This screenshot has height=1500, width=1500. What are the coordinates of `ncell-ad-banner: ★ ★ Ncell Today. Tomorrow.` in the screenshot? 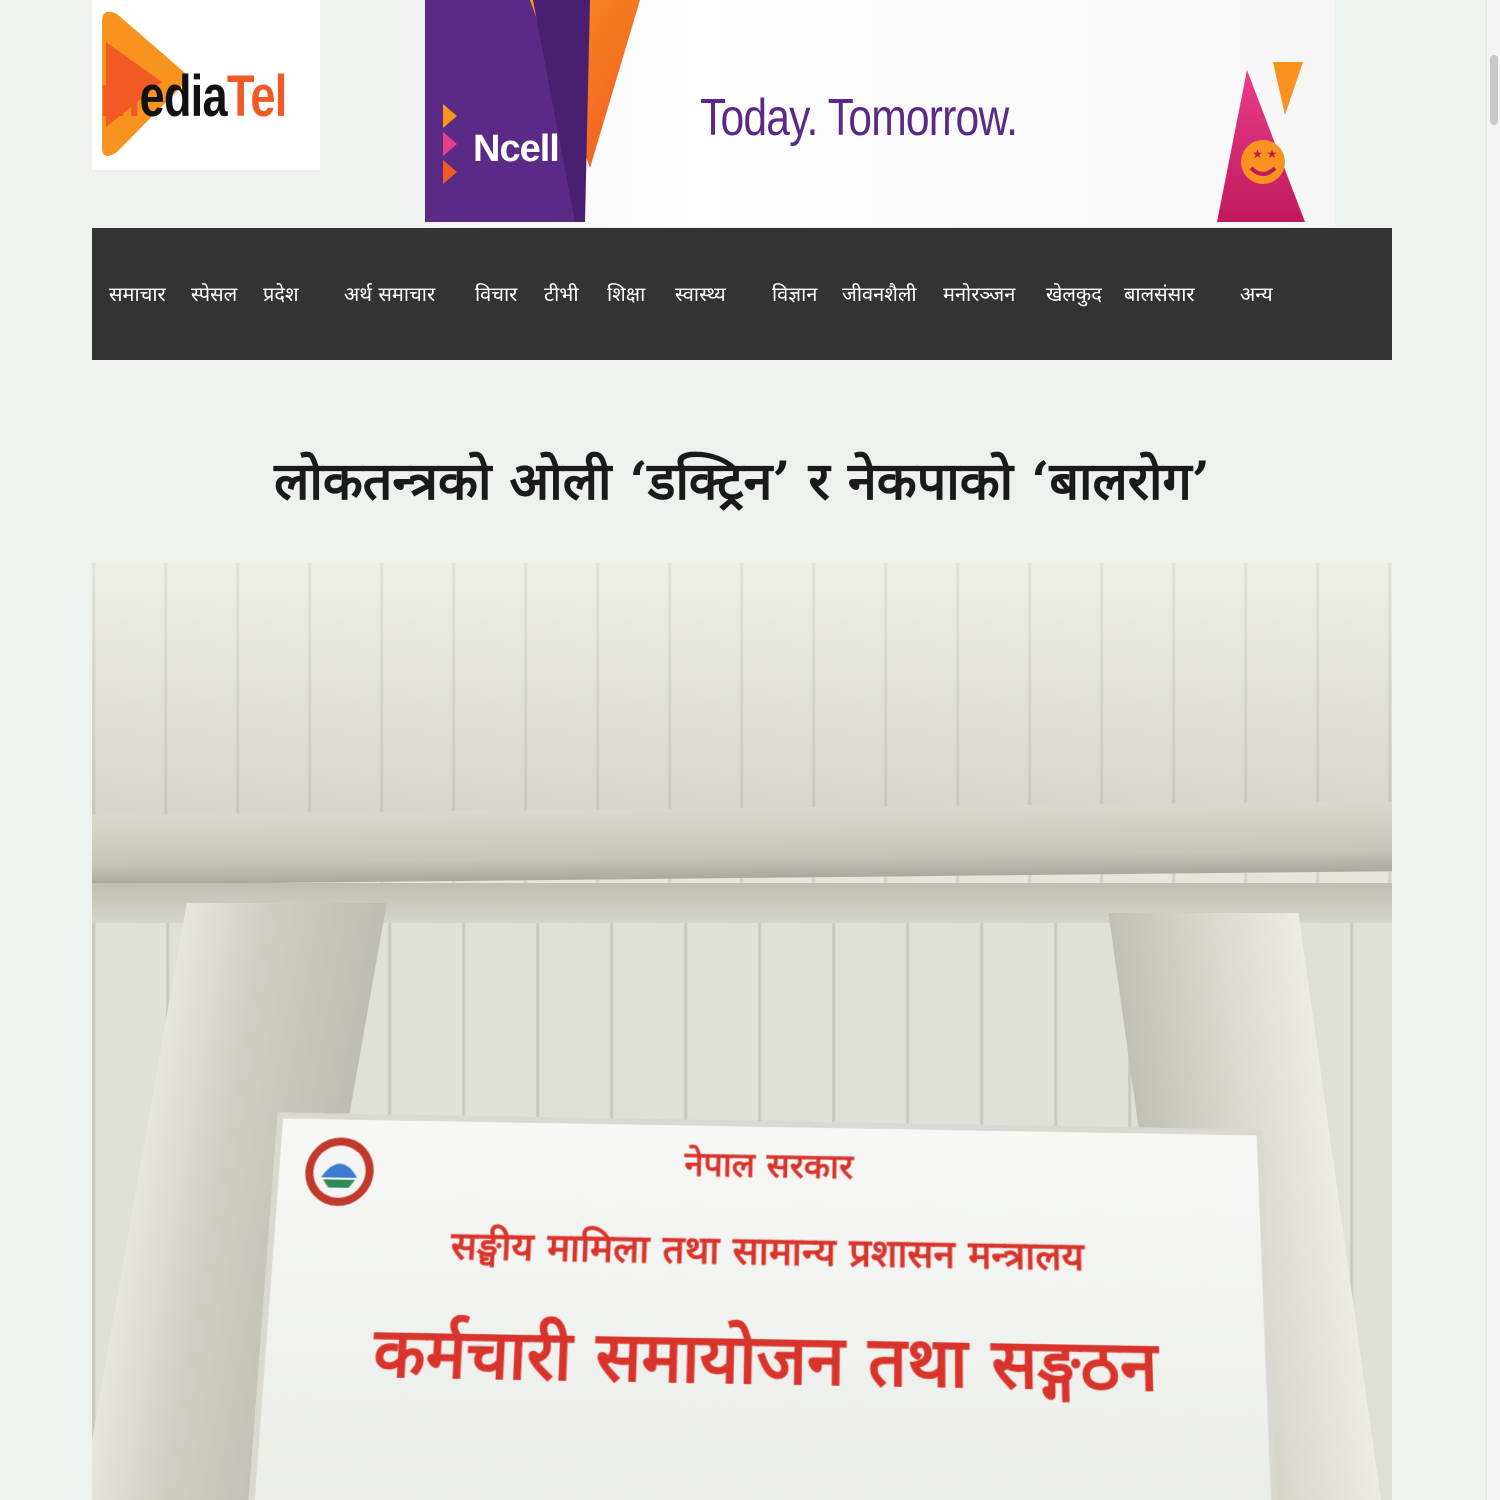 It's located at (880, 113).